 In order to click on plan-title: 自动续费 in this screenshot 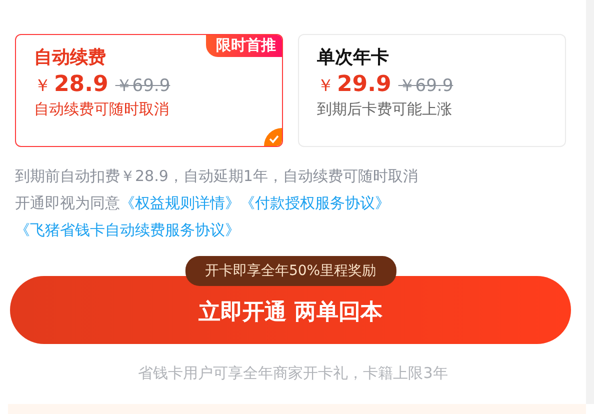, I will do `click(70, 57)`.